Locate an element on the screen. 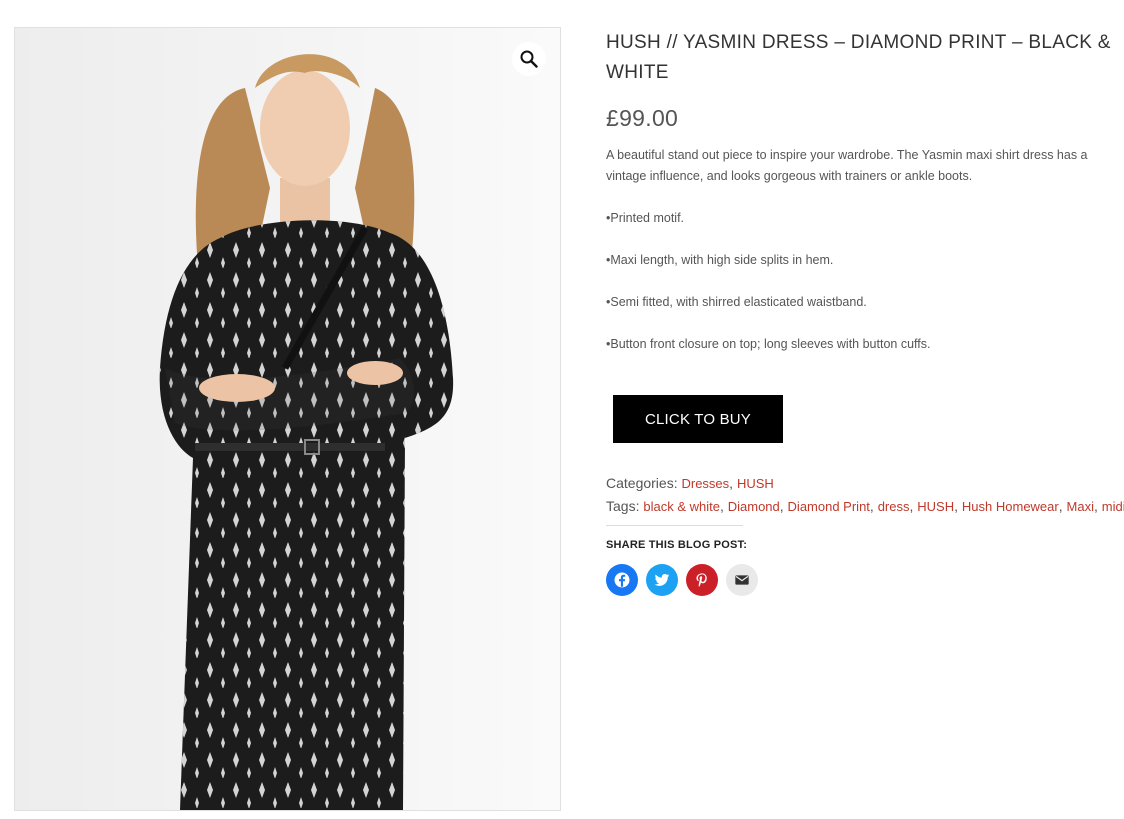 This screenshot has height=819, width=1124. product-price: £99.00 is located at coordinates (642, 118).